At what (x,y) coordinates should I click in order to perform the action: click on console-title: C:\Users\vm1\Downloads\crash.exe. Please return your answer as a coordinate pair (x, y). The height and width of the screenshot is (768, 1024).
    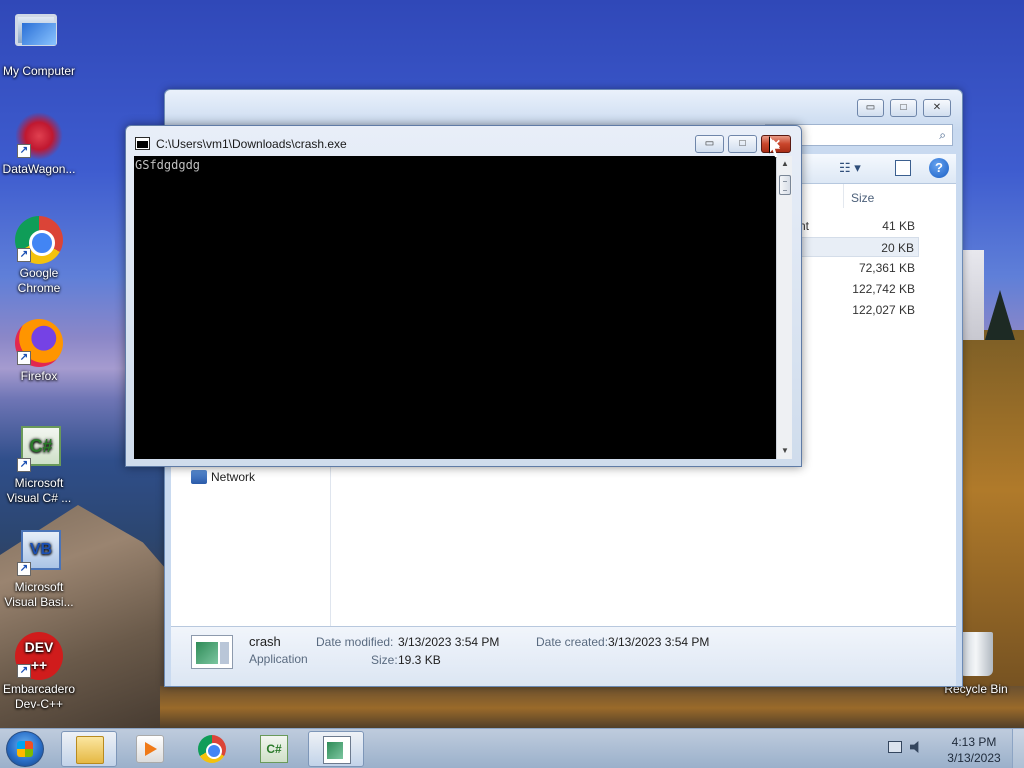
    Looking at the image, I should click on (251, 144).